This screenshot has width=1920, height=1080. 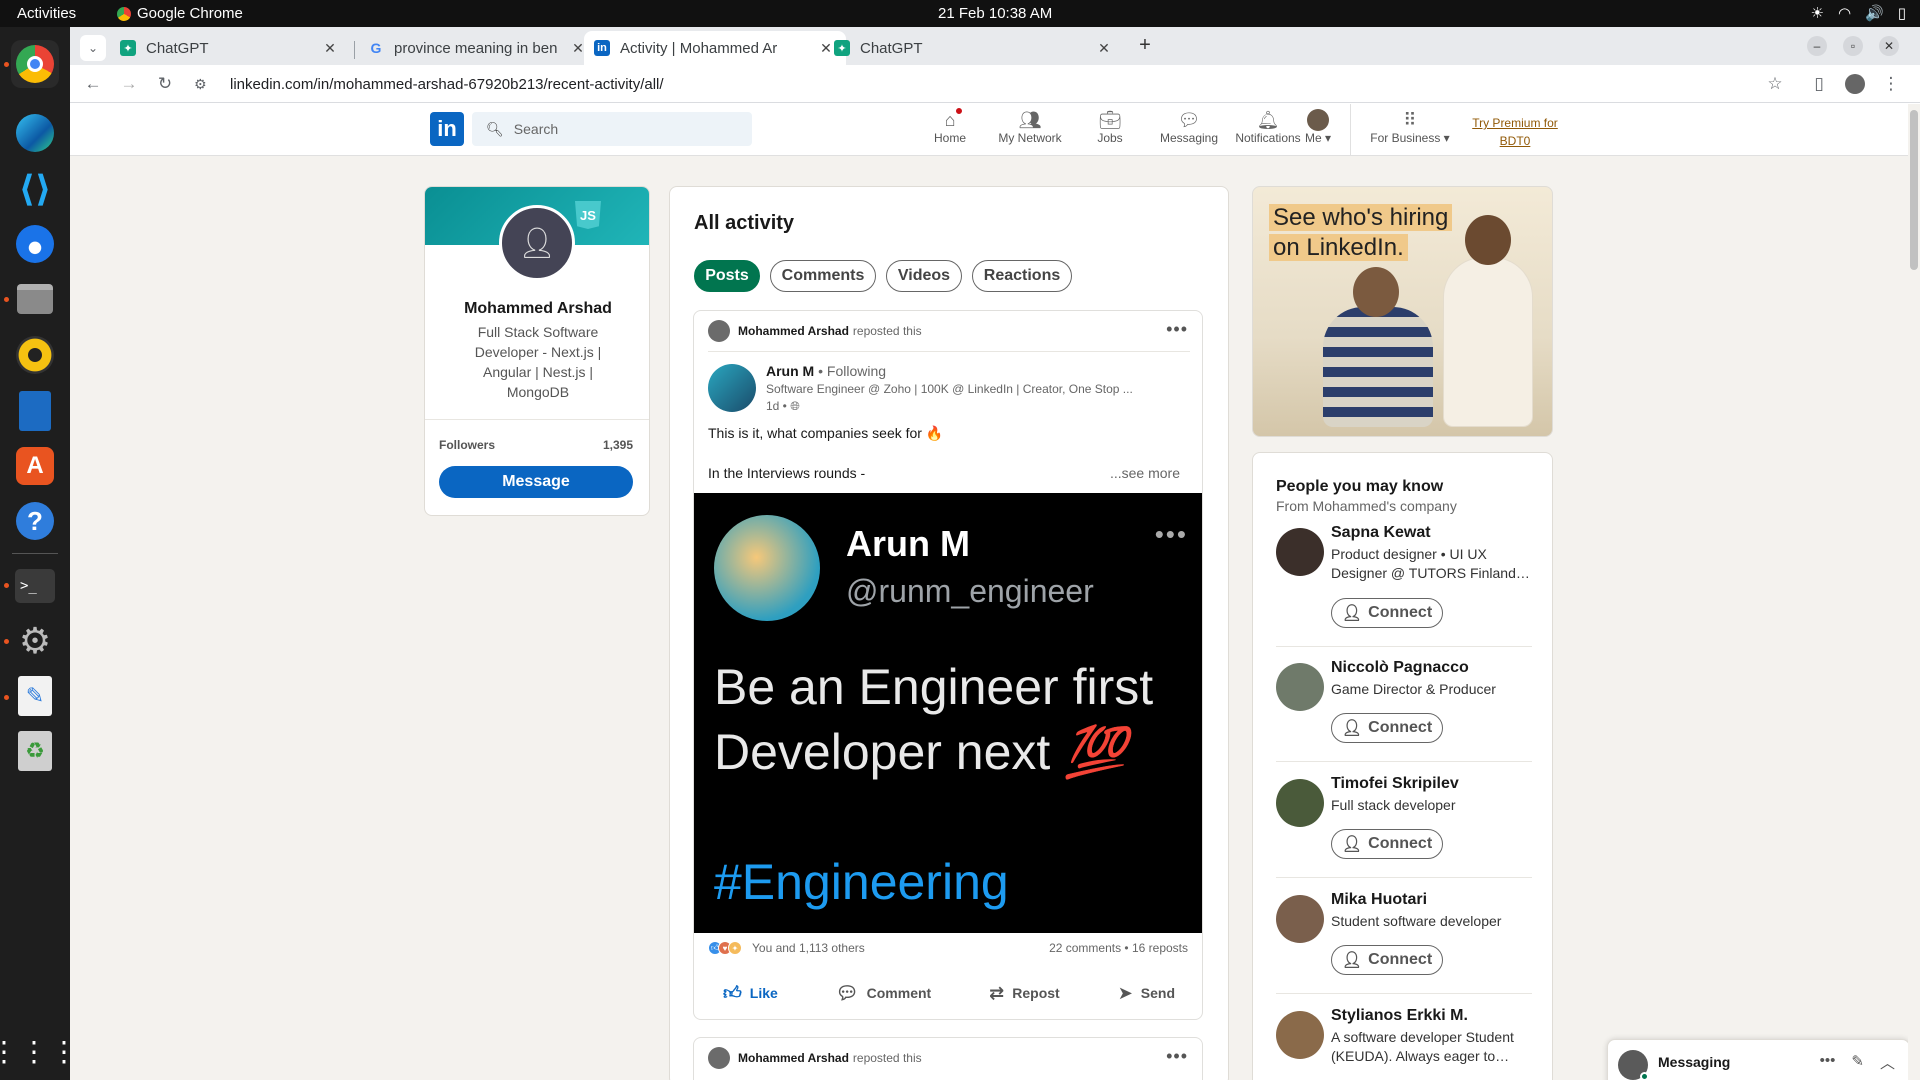 I want to click on comment-label: Comment, so click(x=899, y=993).